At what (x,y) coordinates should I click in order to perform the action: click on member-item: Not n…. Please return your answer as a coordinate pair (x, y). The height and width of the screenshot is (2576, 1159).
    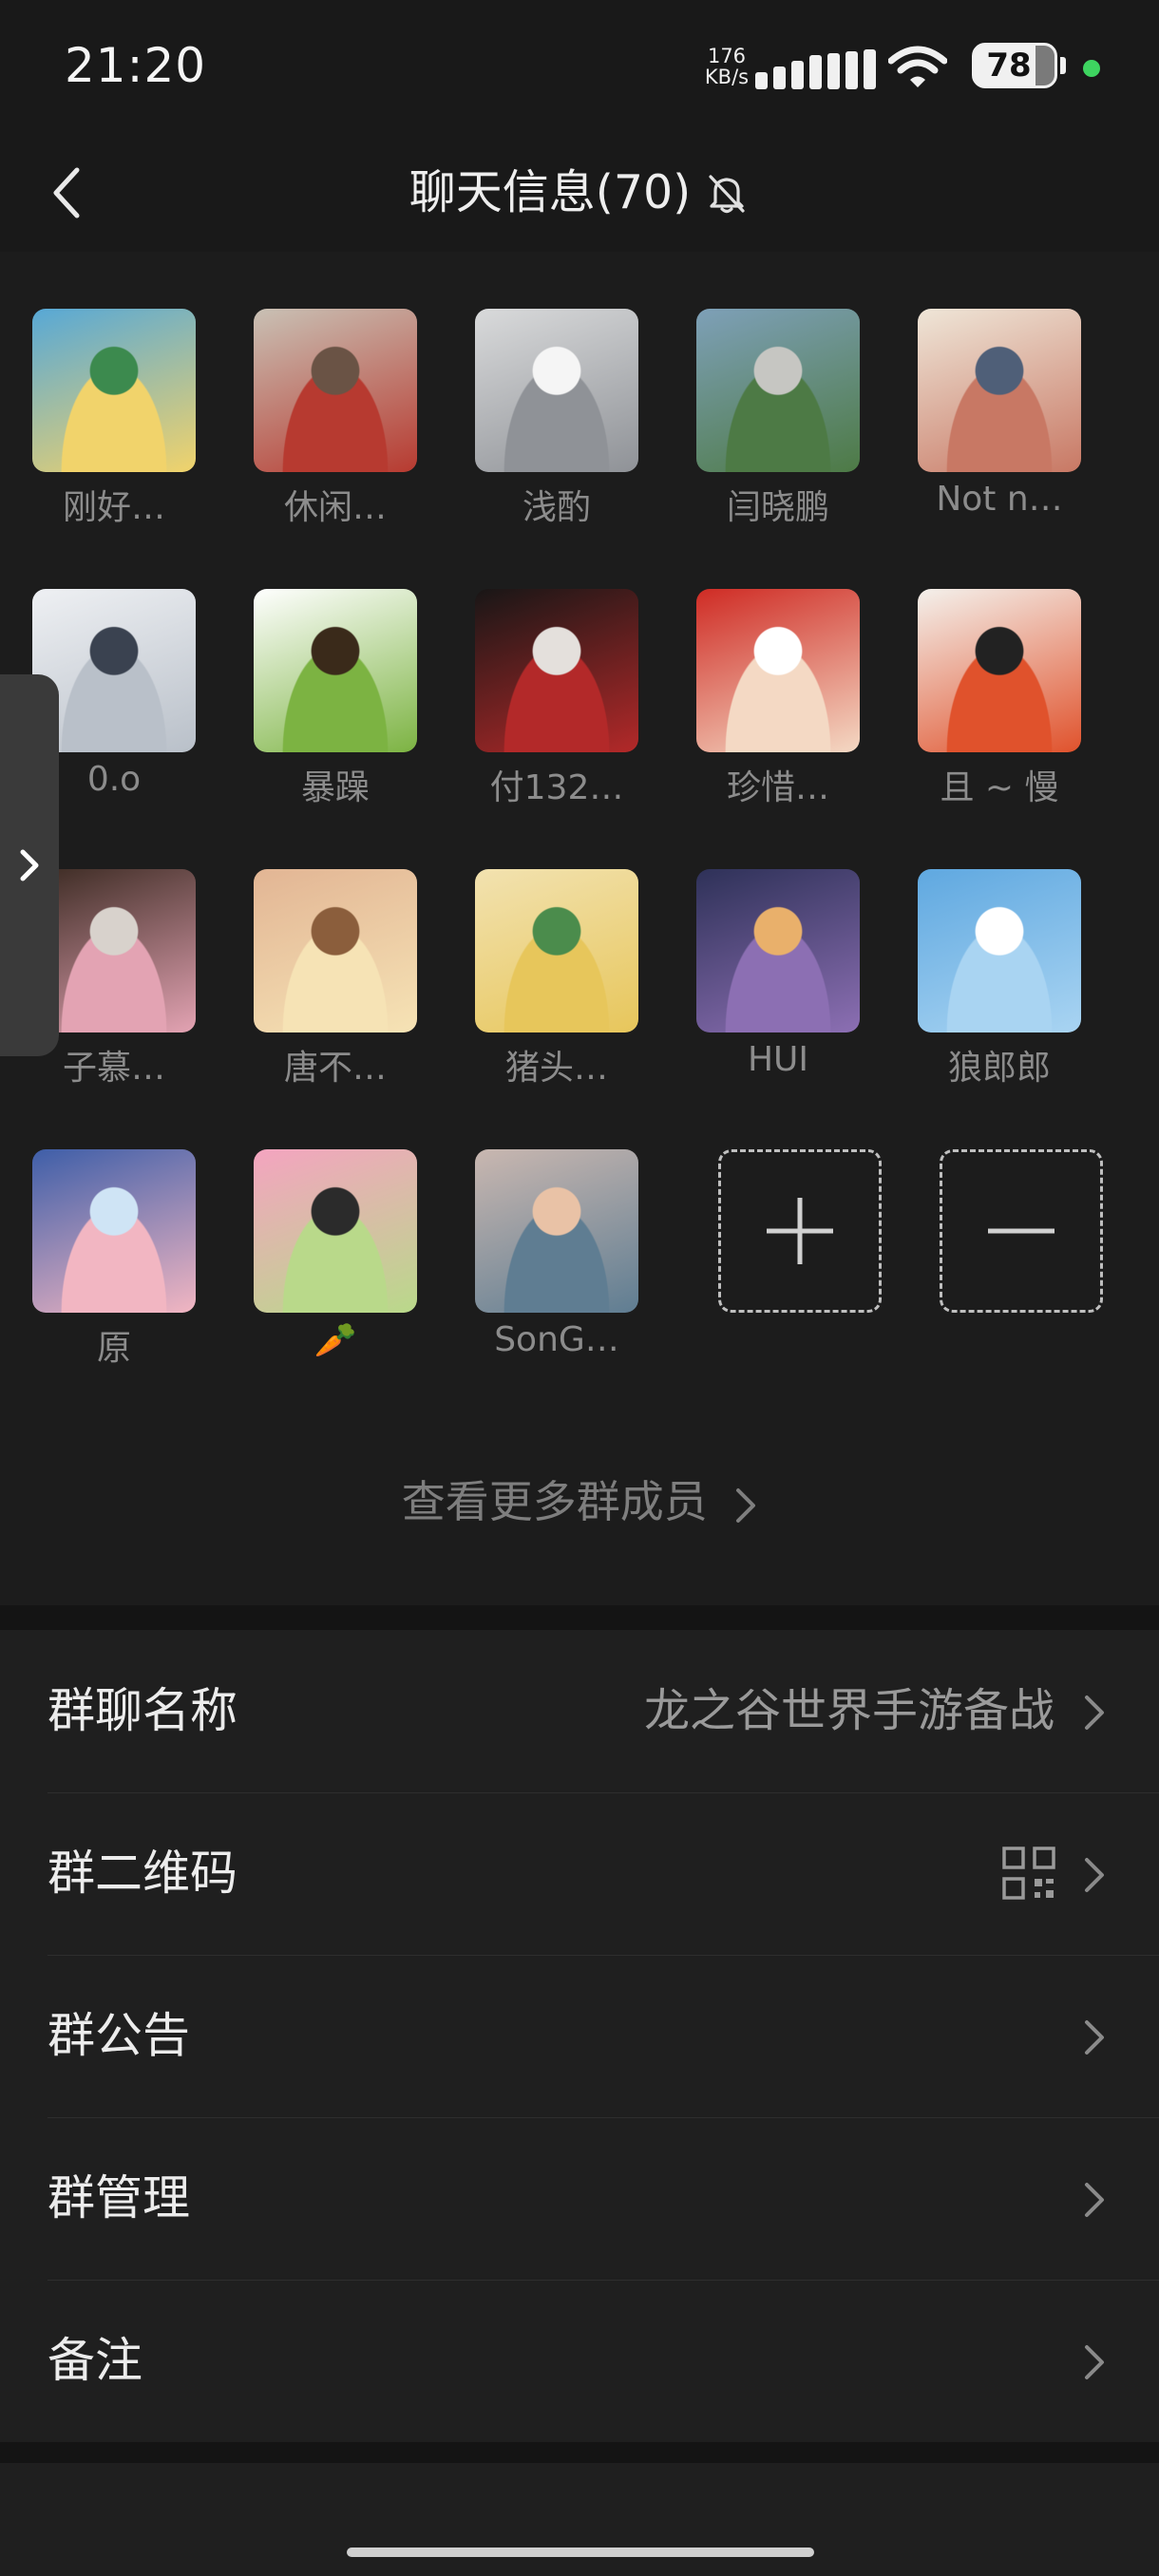
    Looking at the image, I should click on (990, 432).